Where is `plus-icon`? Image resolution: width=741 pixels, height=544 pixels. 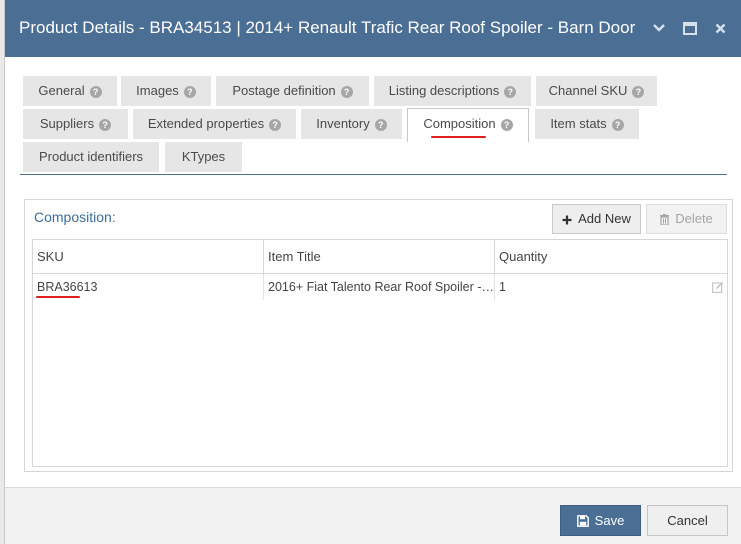
plus-icon is located at coordinates (567, 221).